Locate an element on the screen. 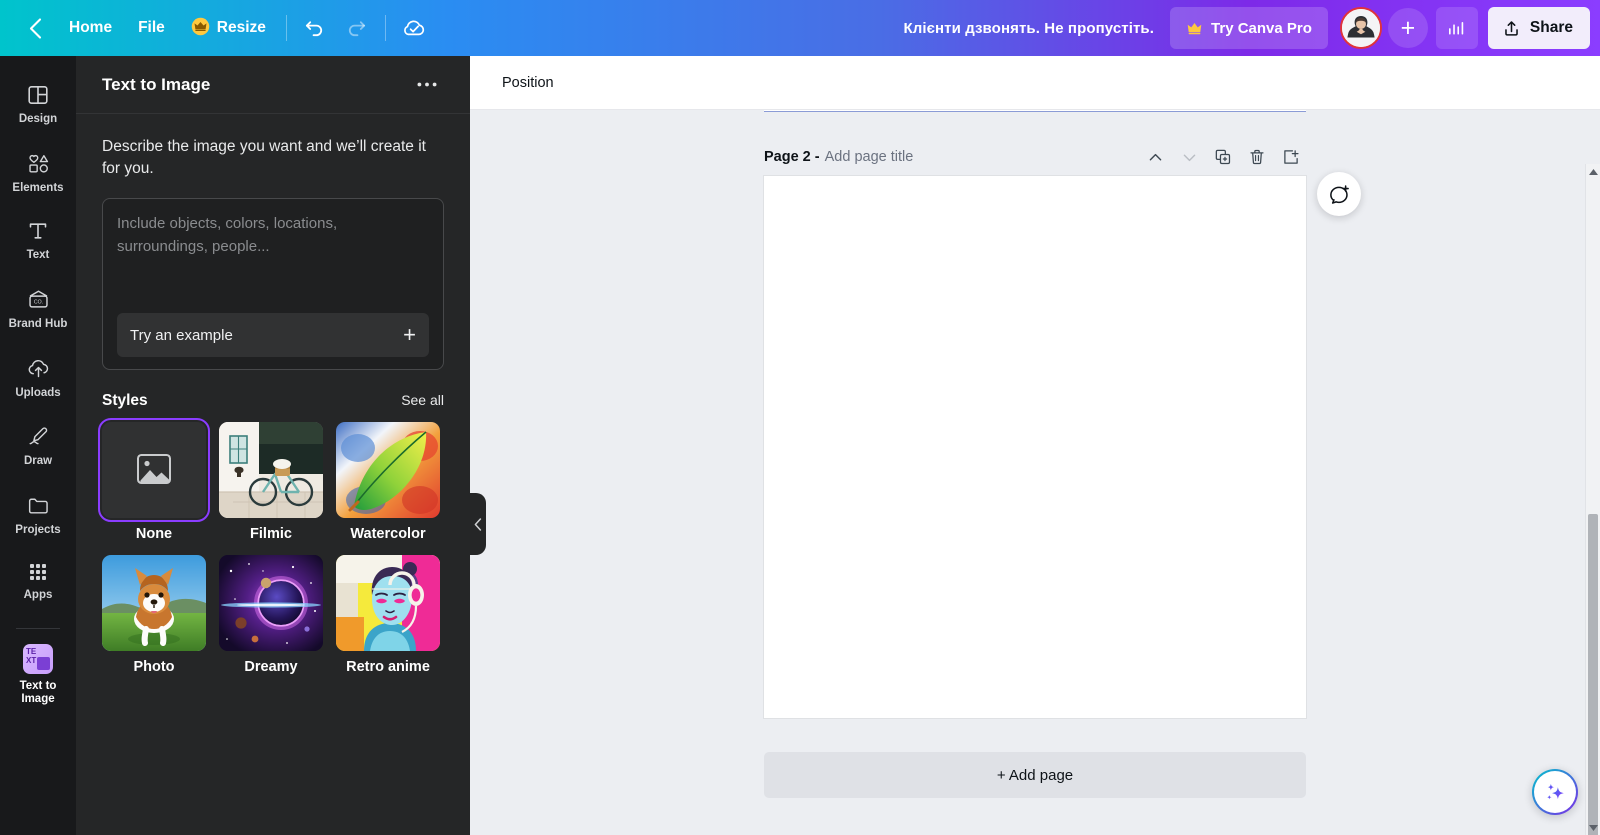 This screenshot has width=1600, height=835. add-comment-button is located at coordinates (1339, 194).